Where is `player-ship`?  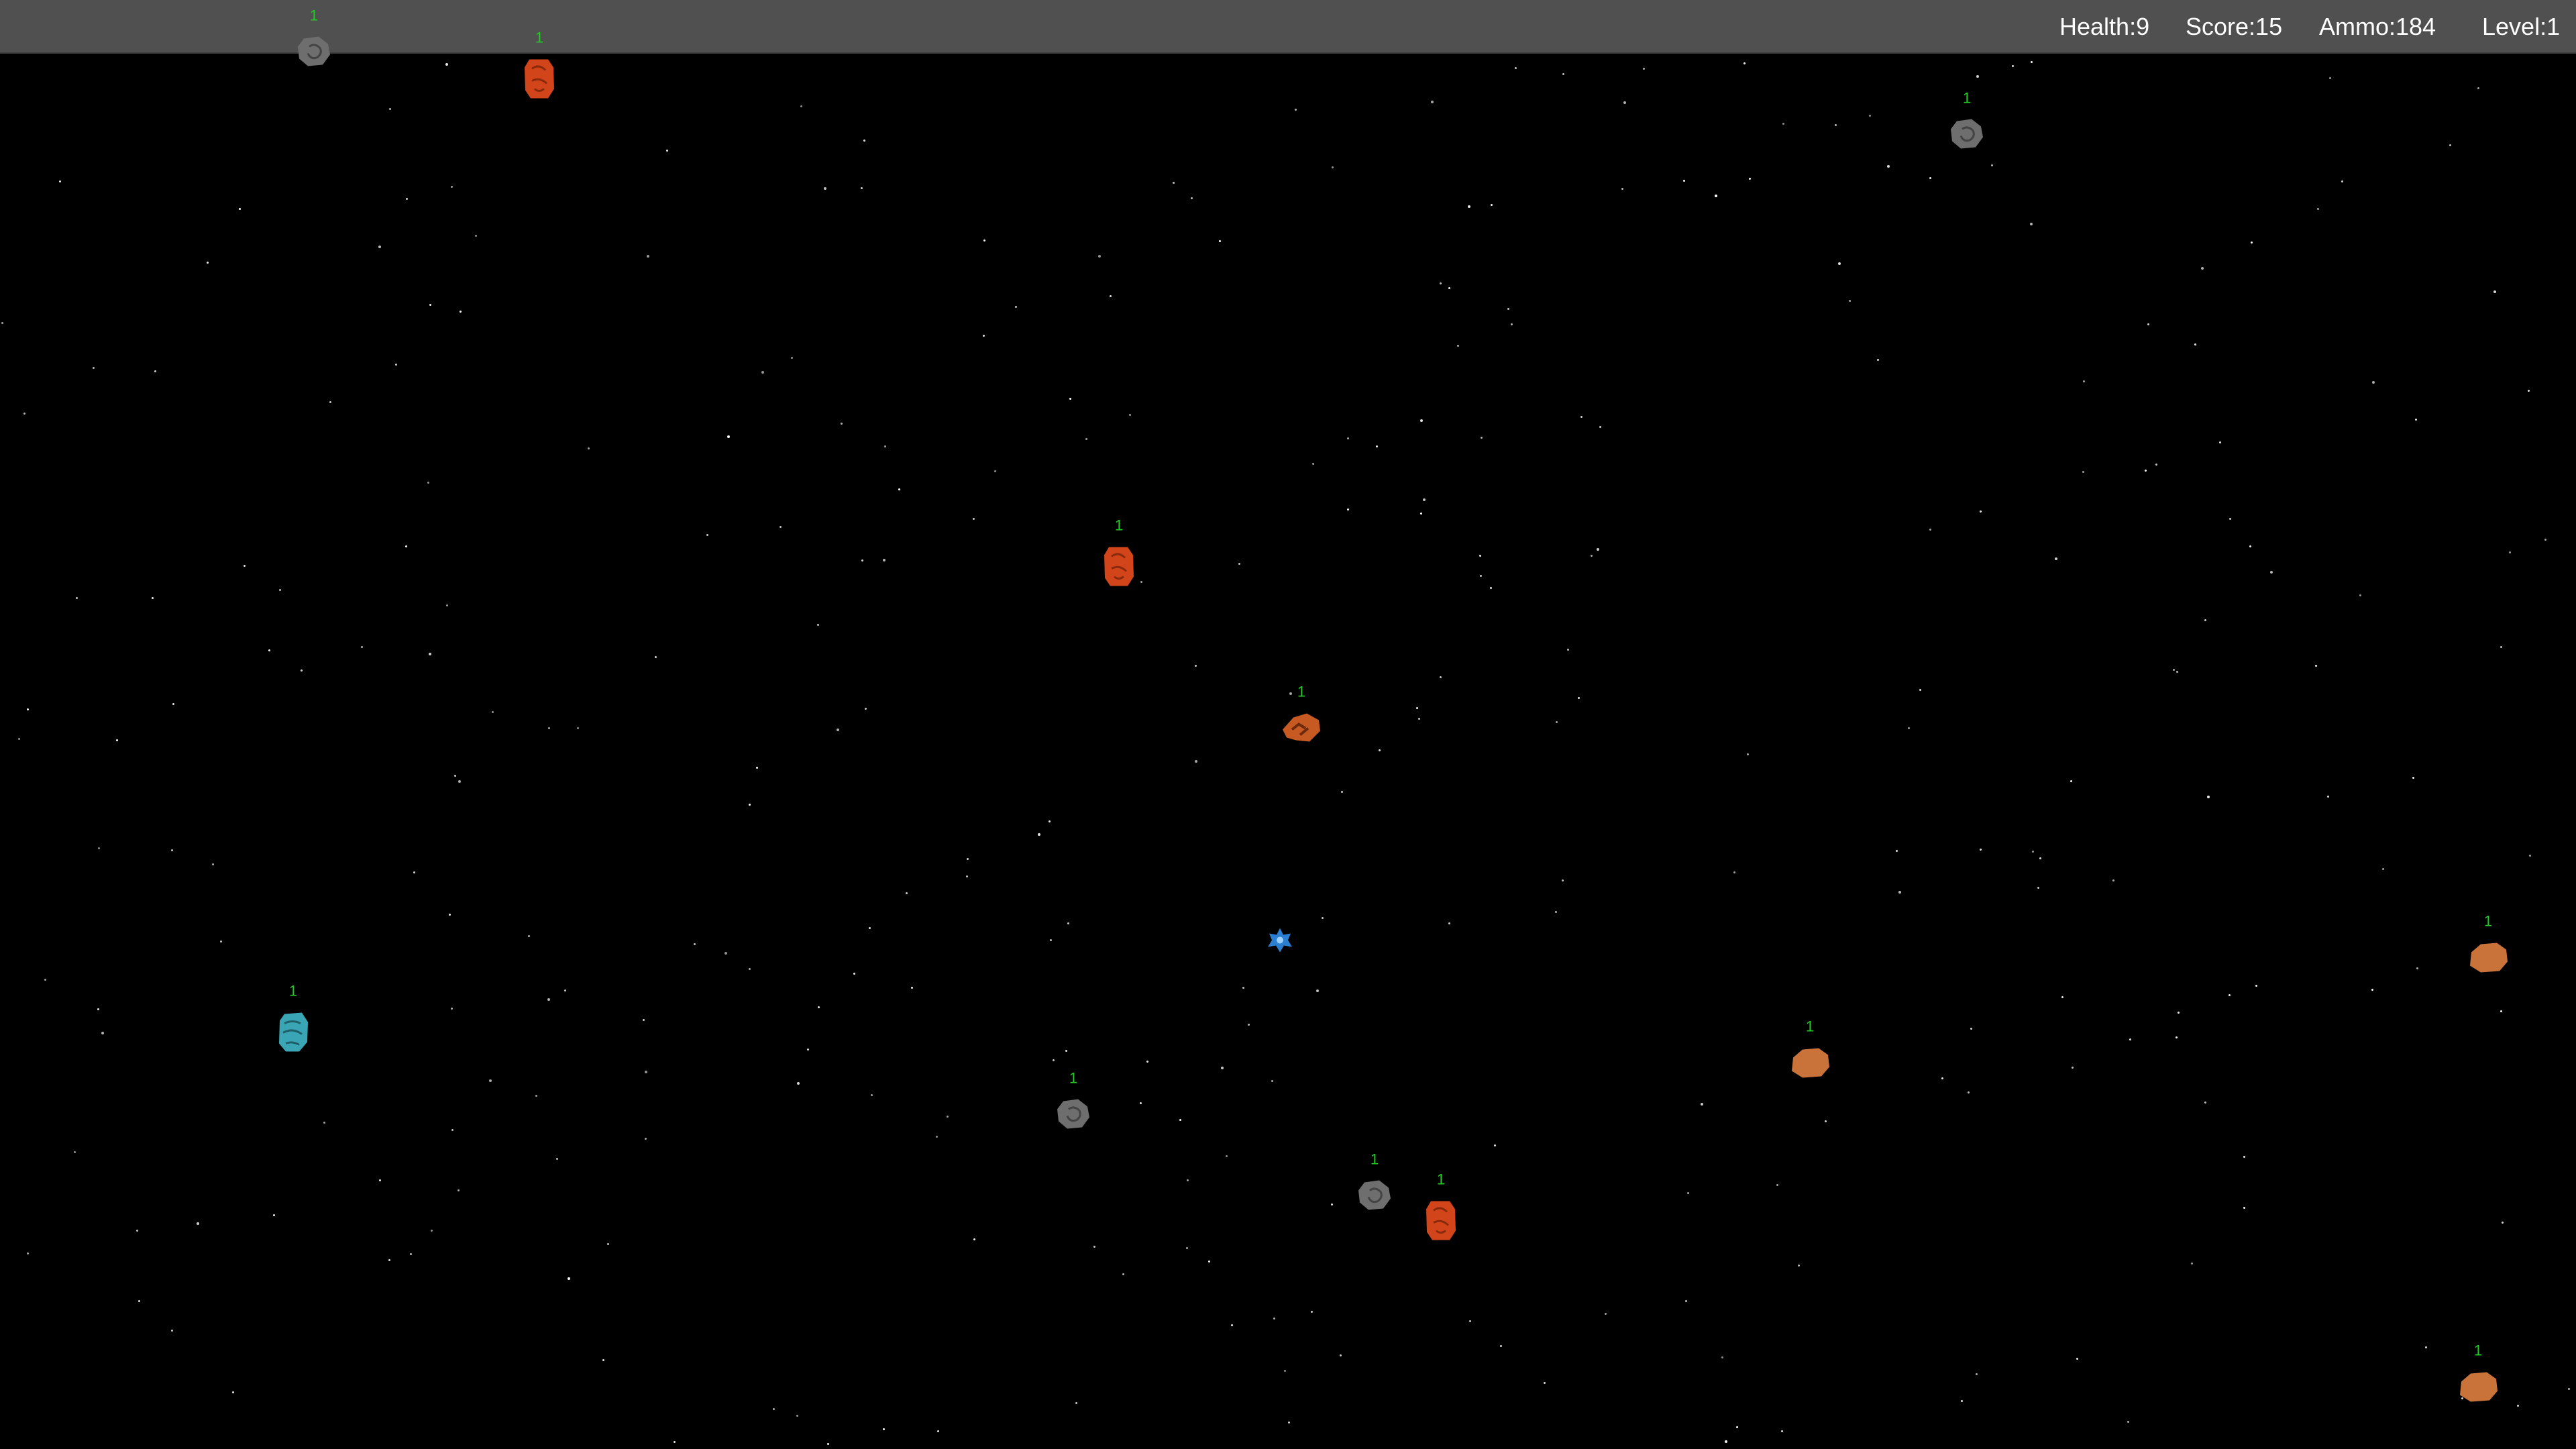 player-ship is located at coordinates (1280, 942).